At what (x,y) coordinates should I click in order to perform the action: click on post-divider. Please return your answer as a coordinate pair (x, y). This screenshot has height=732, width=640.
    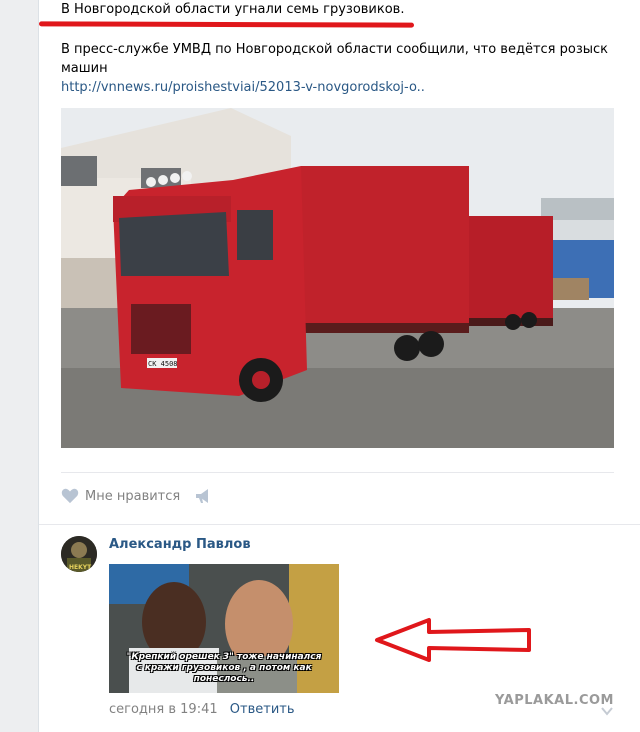
    Looking at the image, I should click on (337, 472).